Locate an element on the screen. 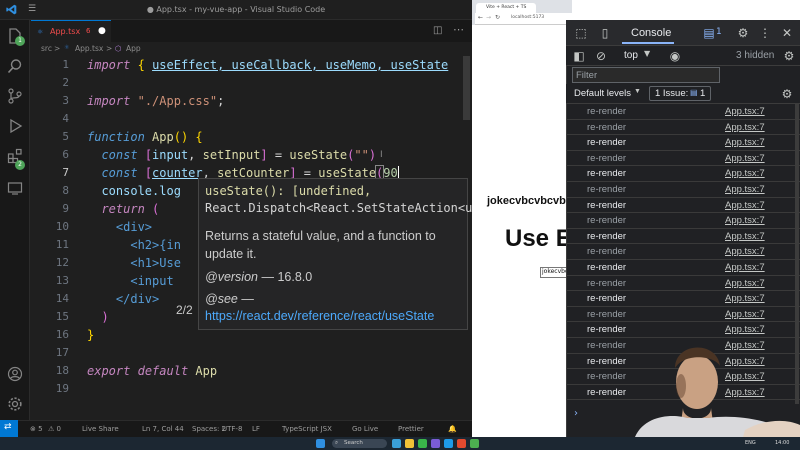  back-arrow-icon: ← is located at coordinates (480, 17).